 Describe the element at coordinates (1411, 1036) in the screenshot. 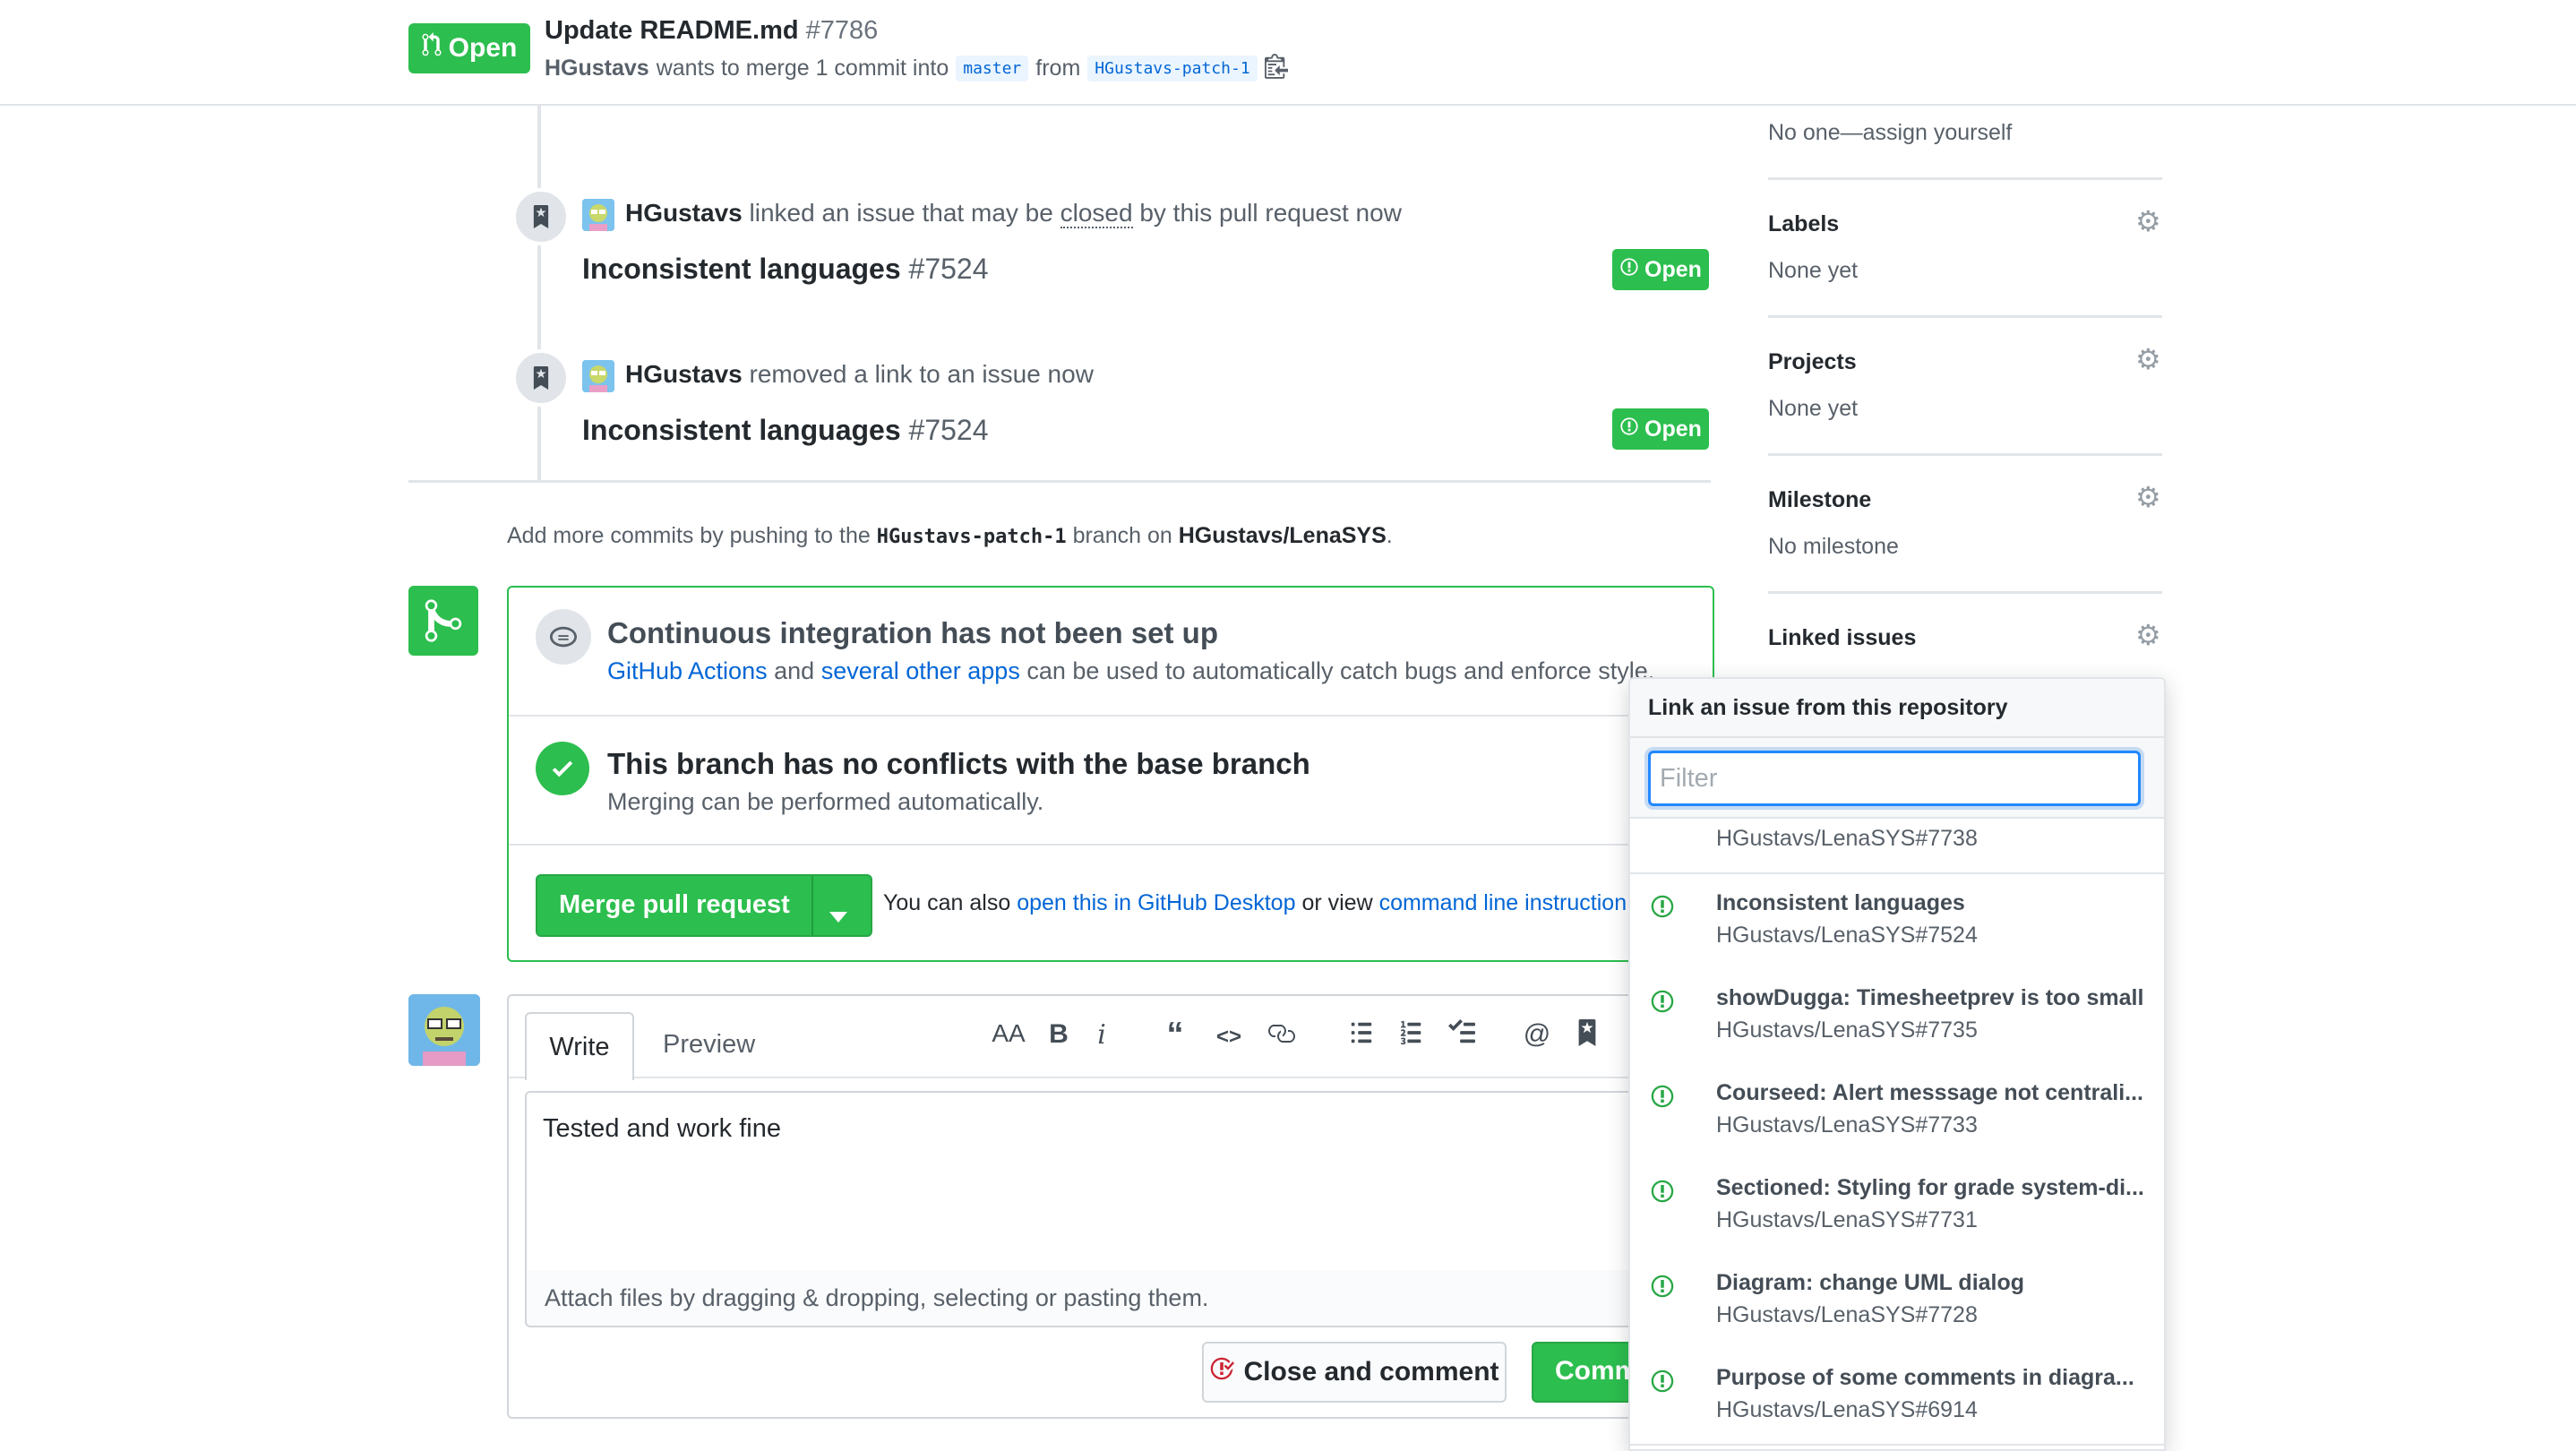

I see `ordered-list-icon` at that location.